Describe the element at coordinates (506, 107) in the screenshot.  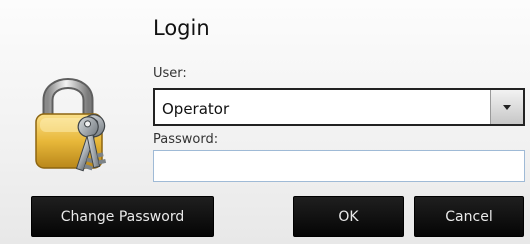
I see `dropdown-arrow-icon` at that location.